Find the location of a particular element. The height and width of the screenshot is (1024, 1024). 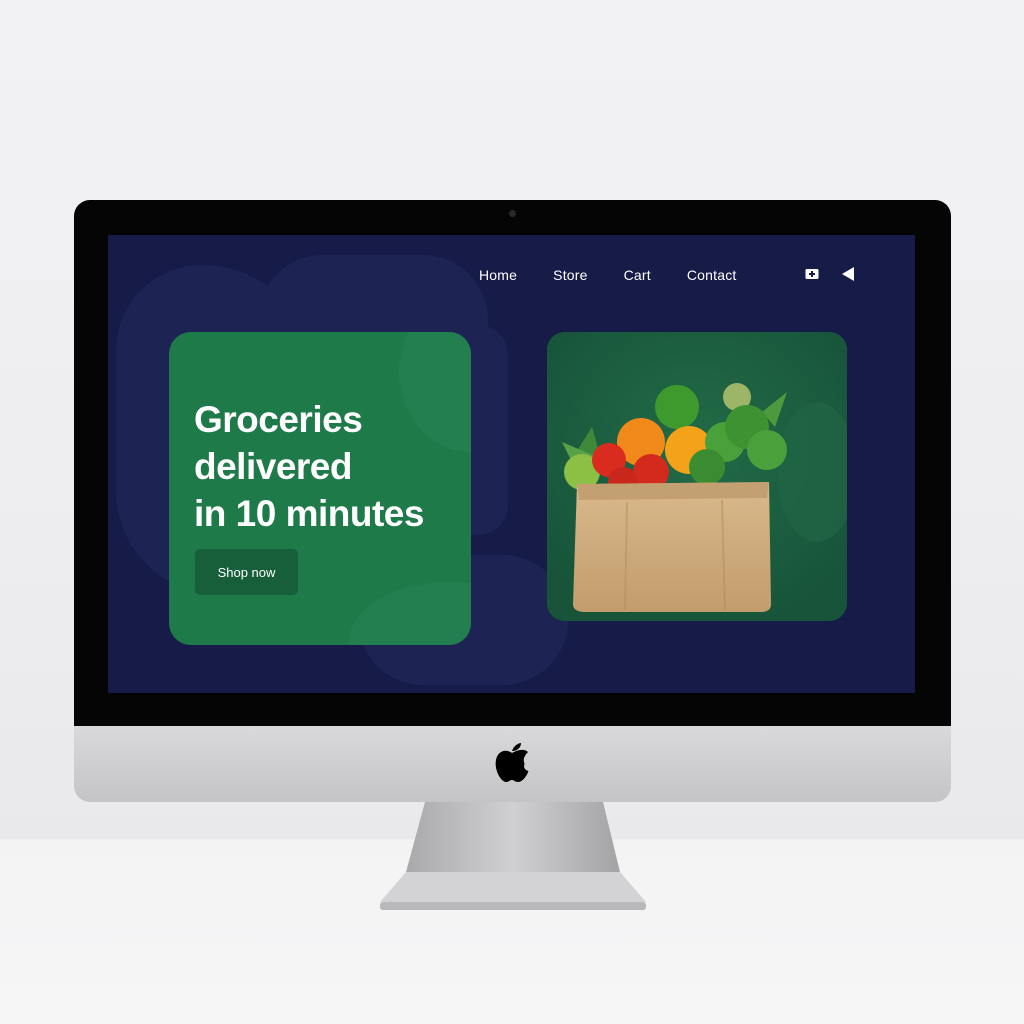

nav-cart: Cart is located at coordinates (637, 275).